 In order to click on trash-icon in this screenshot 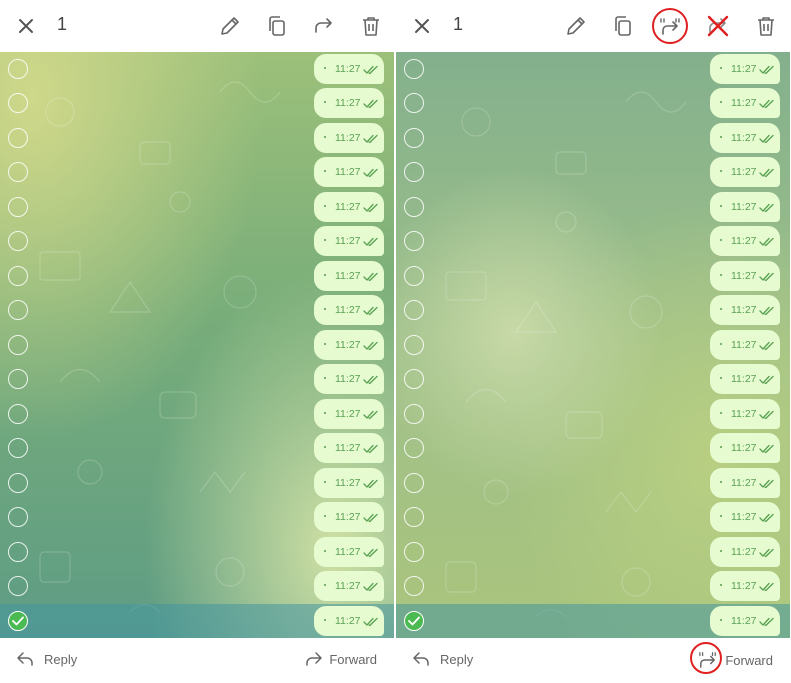, I will do `click(766, 26)`.